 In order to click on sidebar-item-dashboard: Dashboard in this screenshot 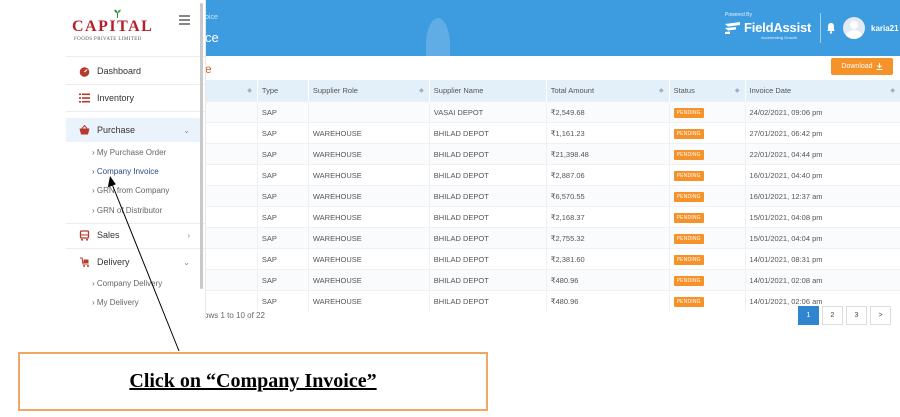, I will do `click(133, 71)`.